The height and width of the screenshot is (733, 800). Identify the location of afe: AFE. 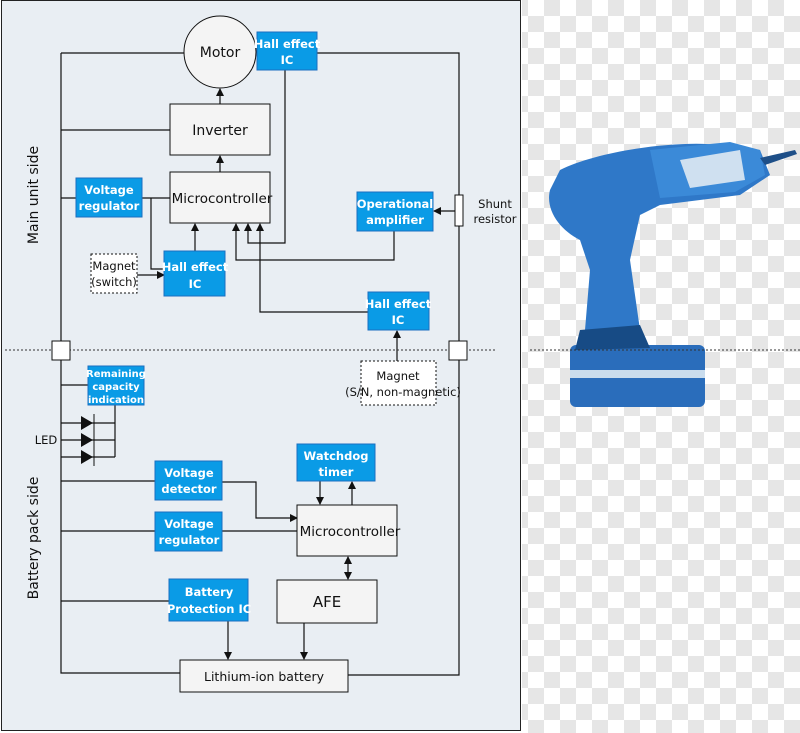
(327, 601).